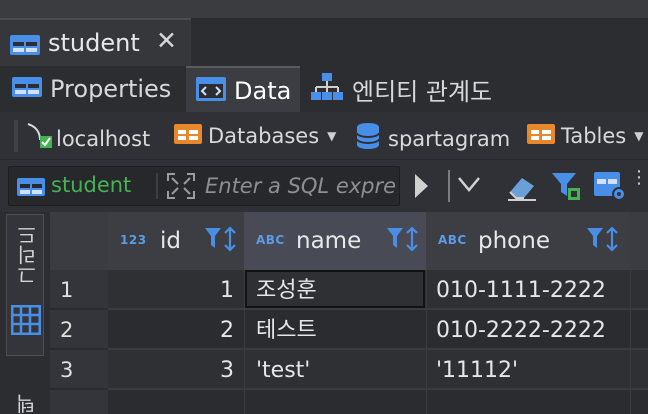  What do you see at coordinates (368, 138) in the screenshot?
I see `database-icon` at bounding box center [368, 138].